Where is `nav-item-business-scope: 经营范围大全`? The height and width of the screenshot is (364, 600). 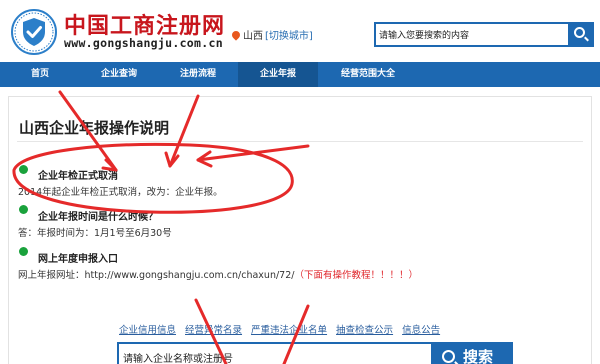 nav-item-business-scope: 经营范围大全 is located at coordinates (368, 74).